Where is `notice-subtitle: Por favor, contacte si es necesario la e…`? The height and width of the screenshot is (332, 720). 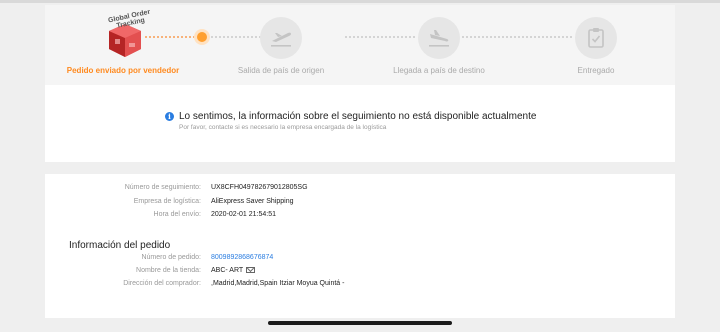 notice-subtitle: Por favor, contacte si es necesario la e… is located at coordinates (283, 127).